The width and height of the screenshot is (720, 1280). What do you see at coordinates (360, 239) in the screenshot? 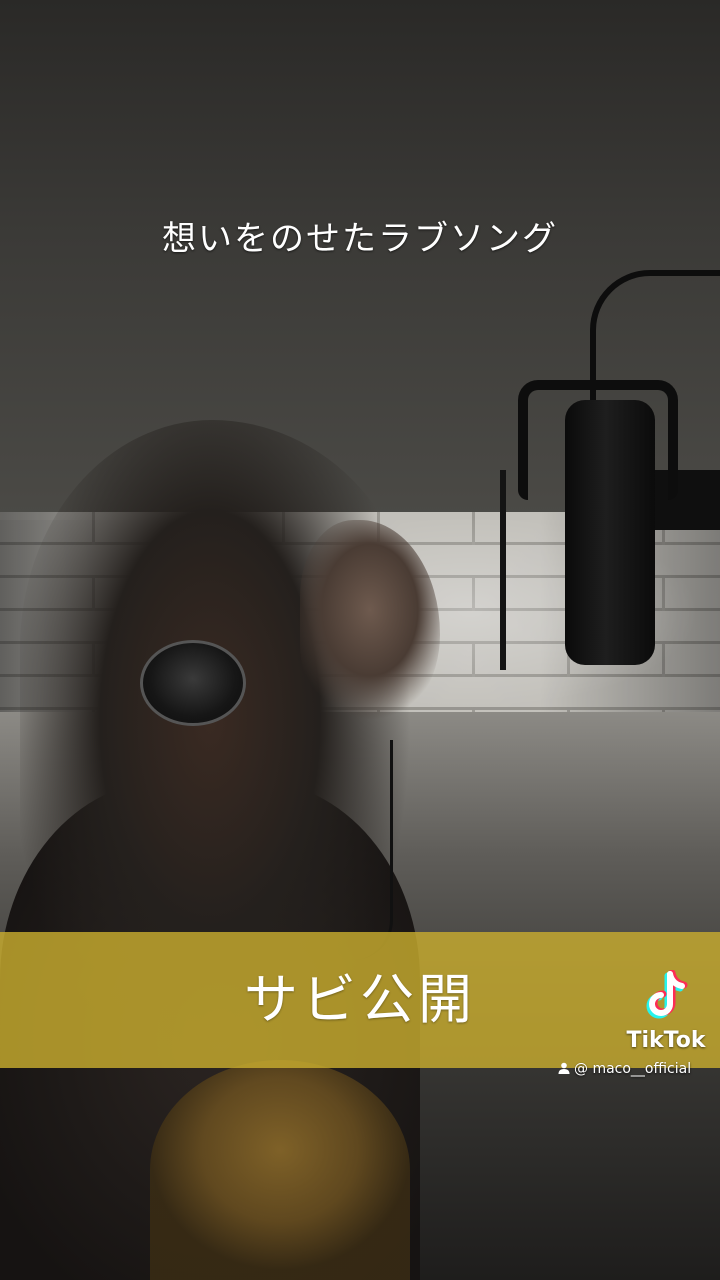
I see `top-caption: 想いをのせたラブソング` at bounding box center [360, 239].